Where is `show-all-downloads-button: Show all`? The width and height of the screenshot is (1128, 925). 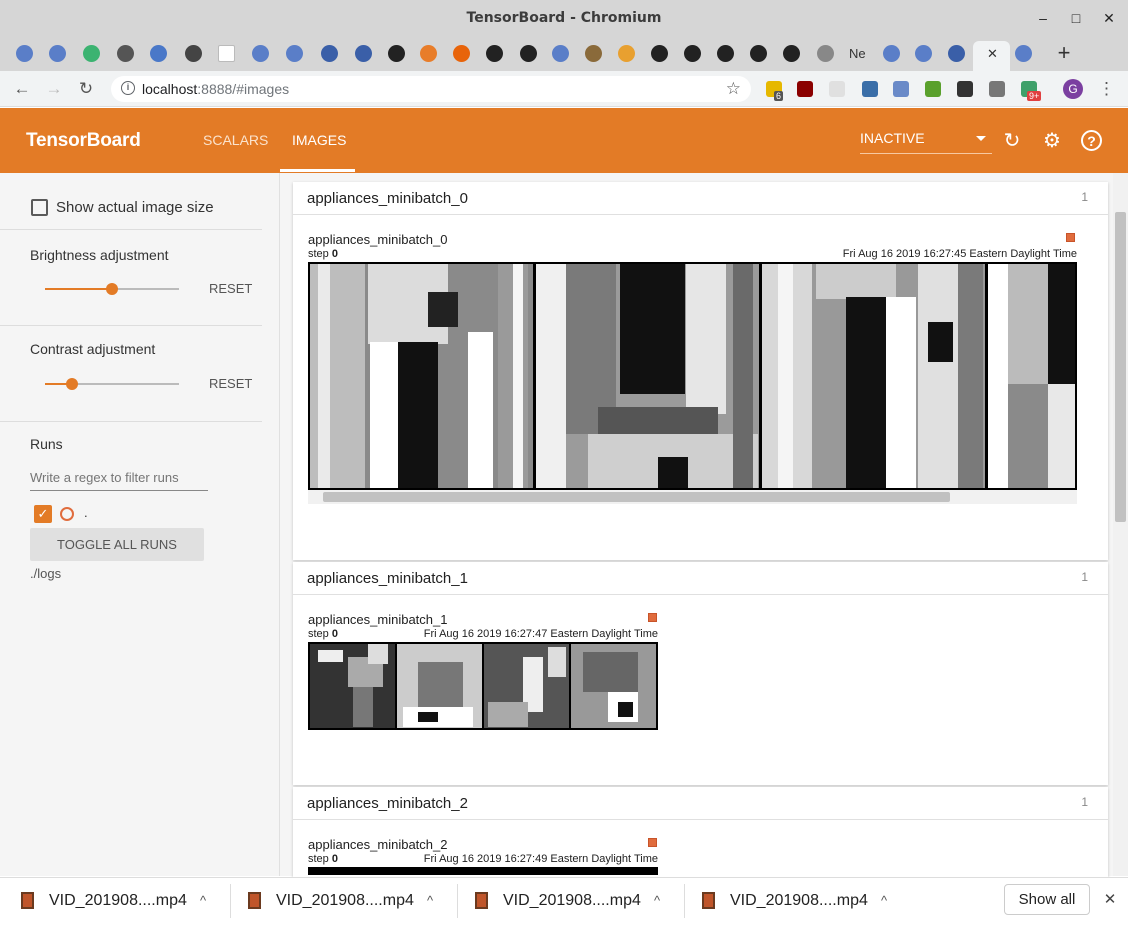
show-all-downloads-button: Show all is located at coordinates (1047, 899).